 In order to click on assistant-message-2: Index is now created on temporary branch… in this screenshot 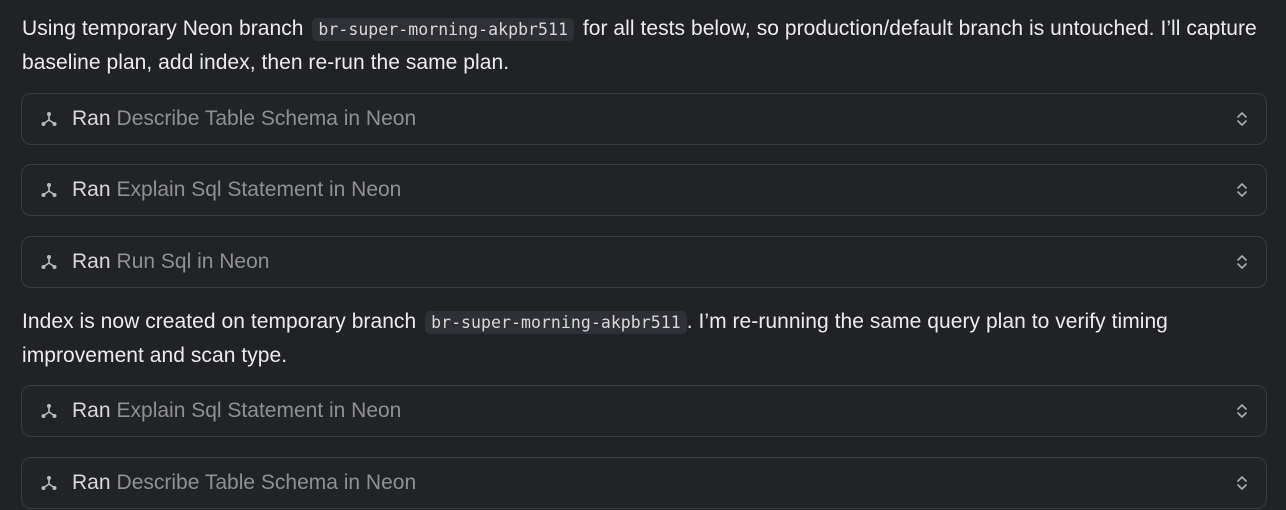, I will do `click(642, 338)`.